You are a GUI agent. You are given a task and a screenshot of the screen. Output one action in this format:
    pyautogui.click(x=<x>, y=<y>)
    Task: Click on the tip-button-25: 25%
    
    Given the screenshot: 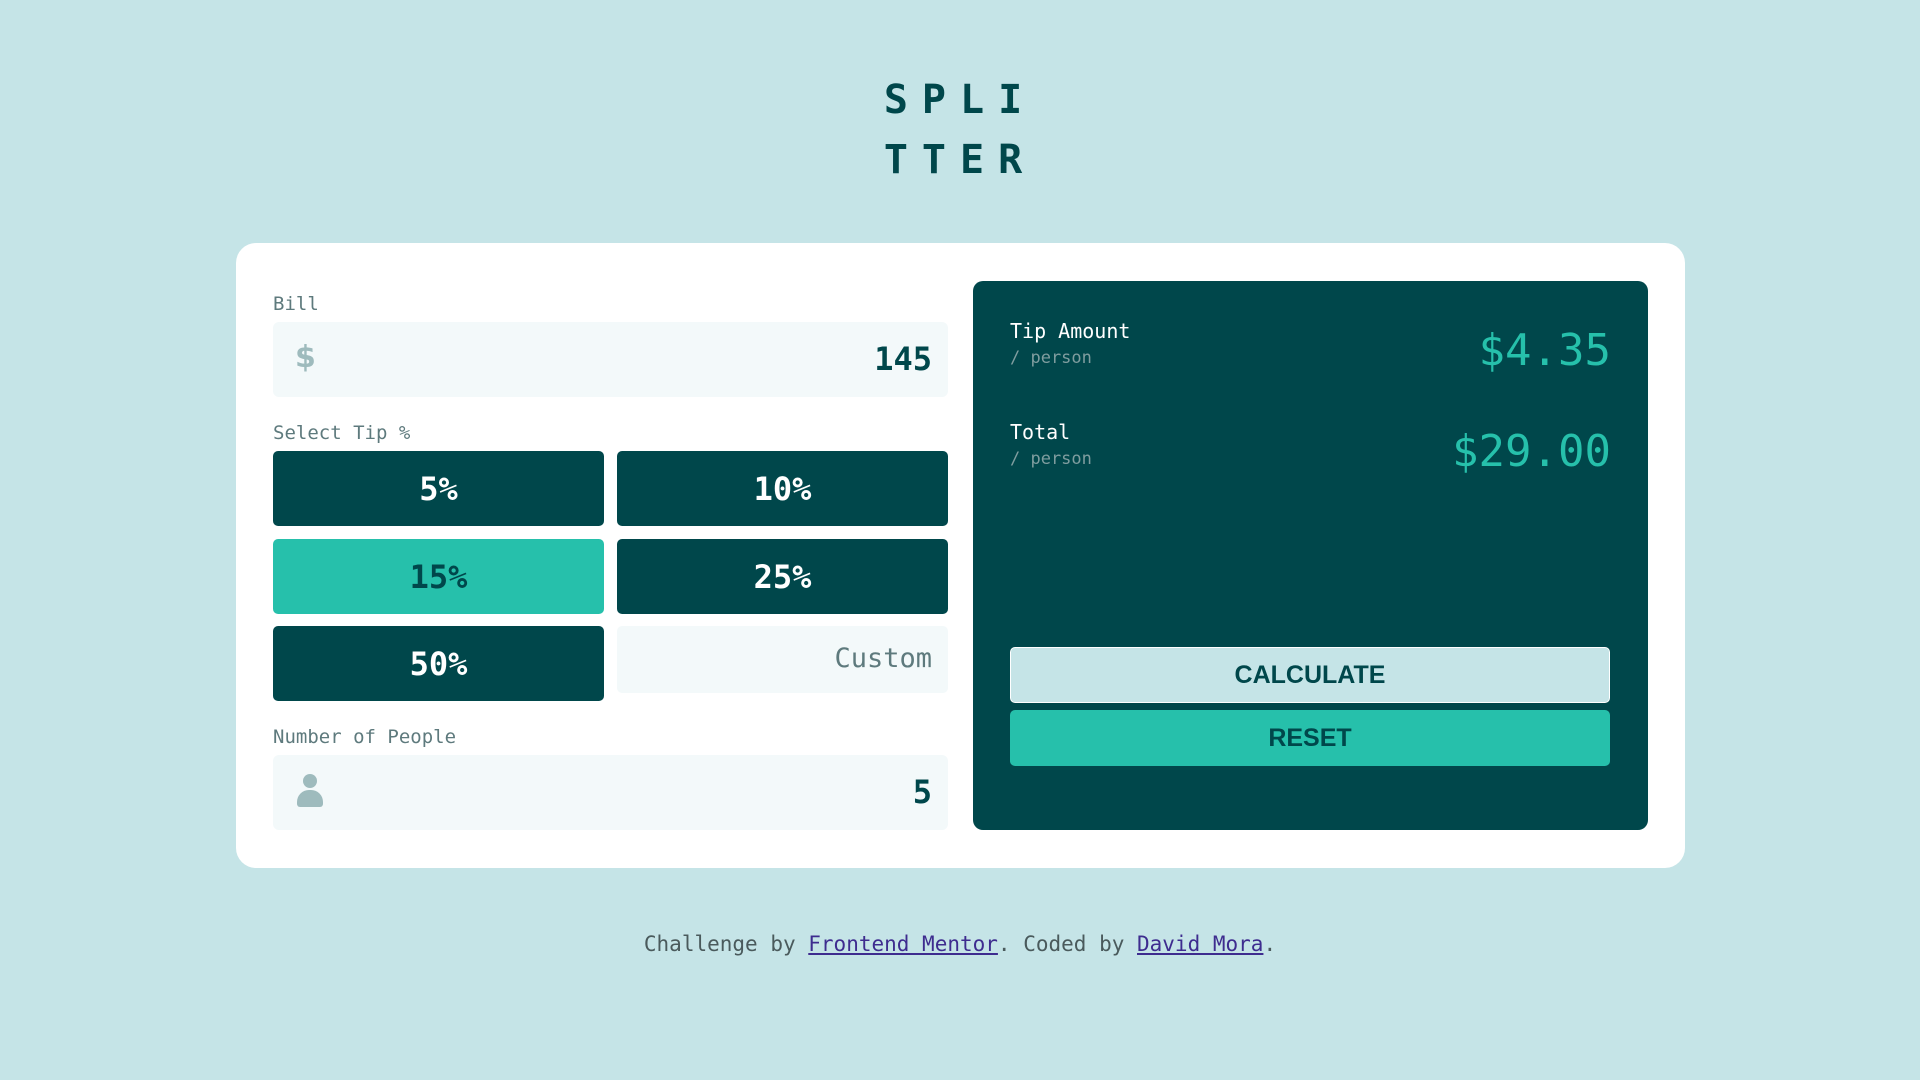 What is the action you would take?
    pyautogui.click(x=782, y=576)
    